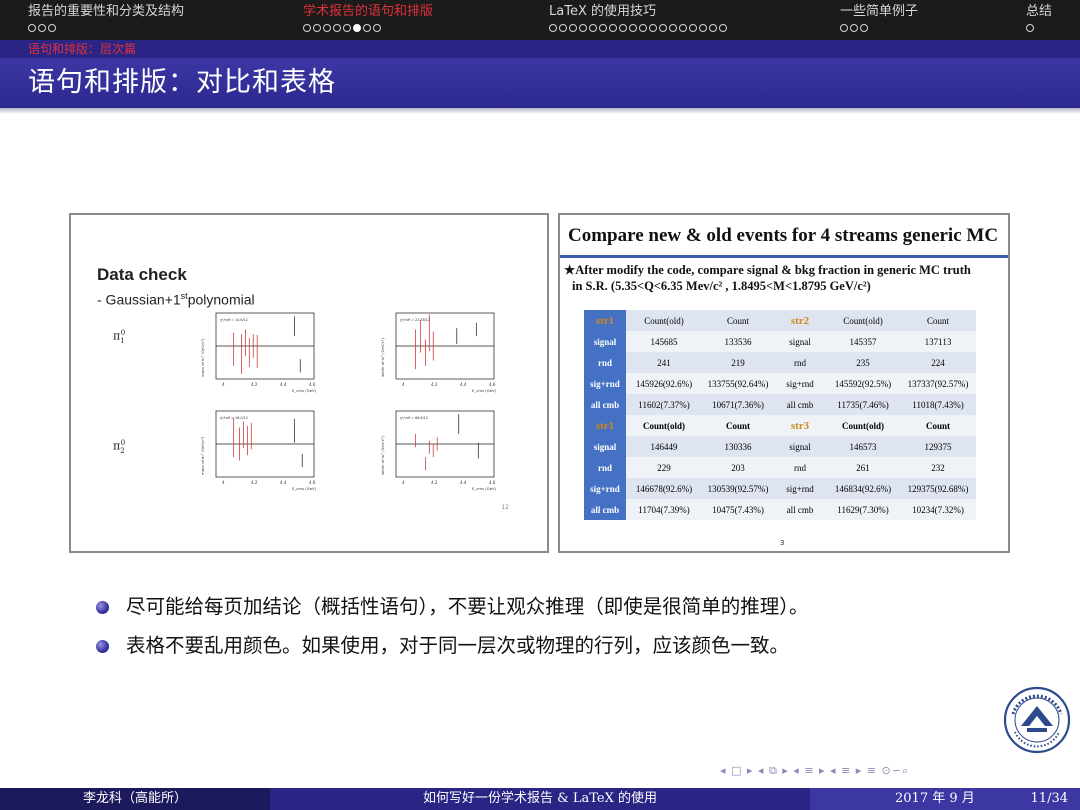 The width and height of the screenshot is (1080, 810). I want to click on table-cell: 224, so click(938, 362).